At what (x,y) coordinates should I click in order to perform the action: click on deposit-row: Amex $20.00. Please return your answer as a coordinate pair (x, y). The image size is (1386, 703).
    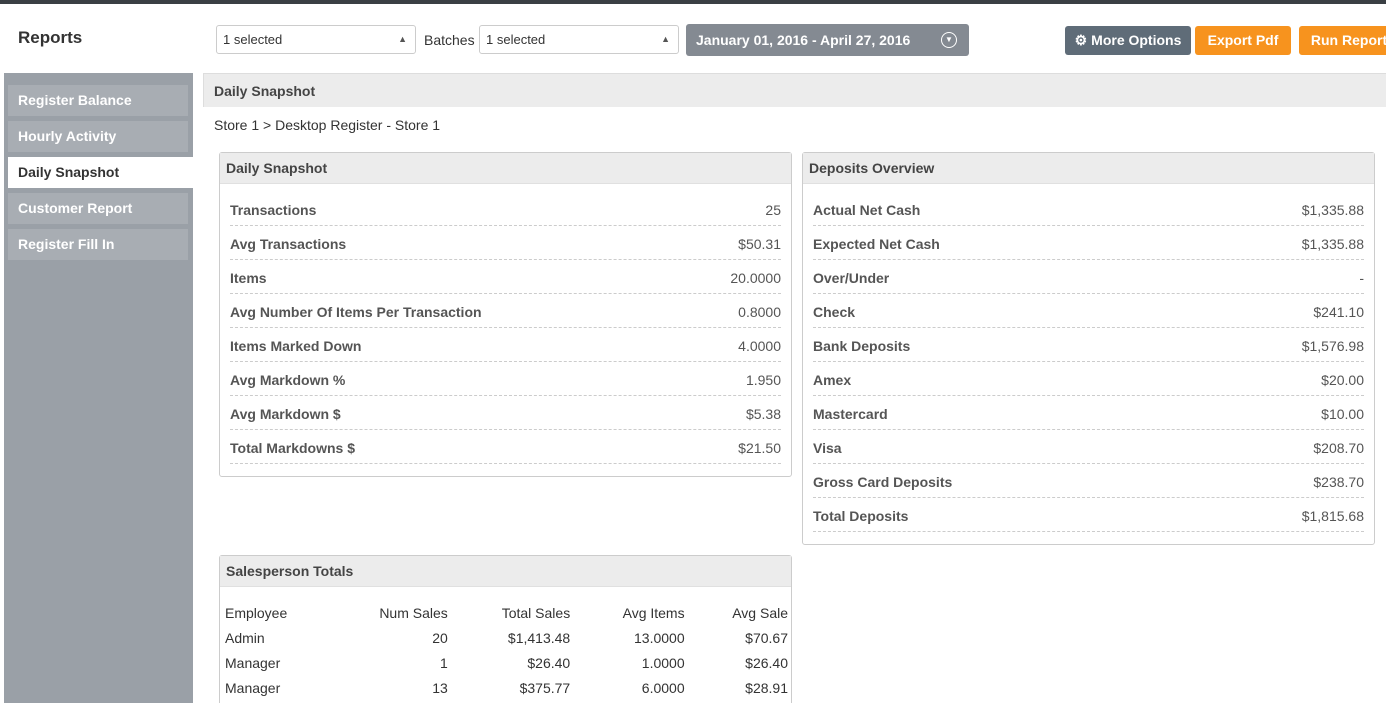
    Looking at the image, I should click on (1088, 379).